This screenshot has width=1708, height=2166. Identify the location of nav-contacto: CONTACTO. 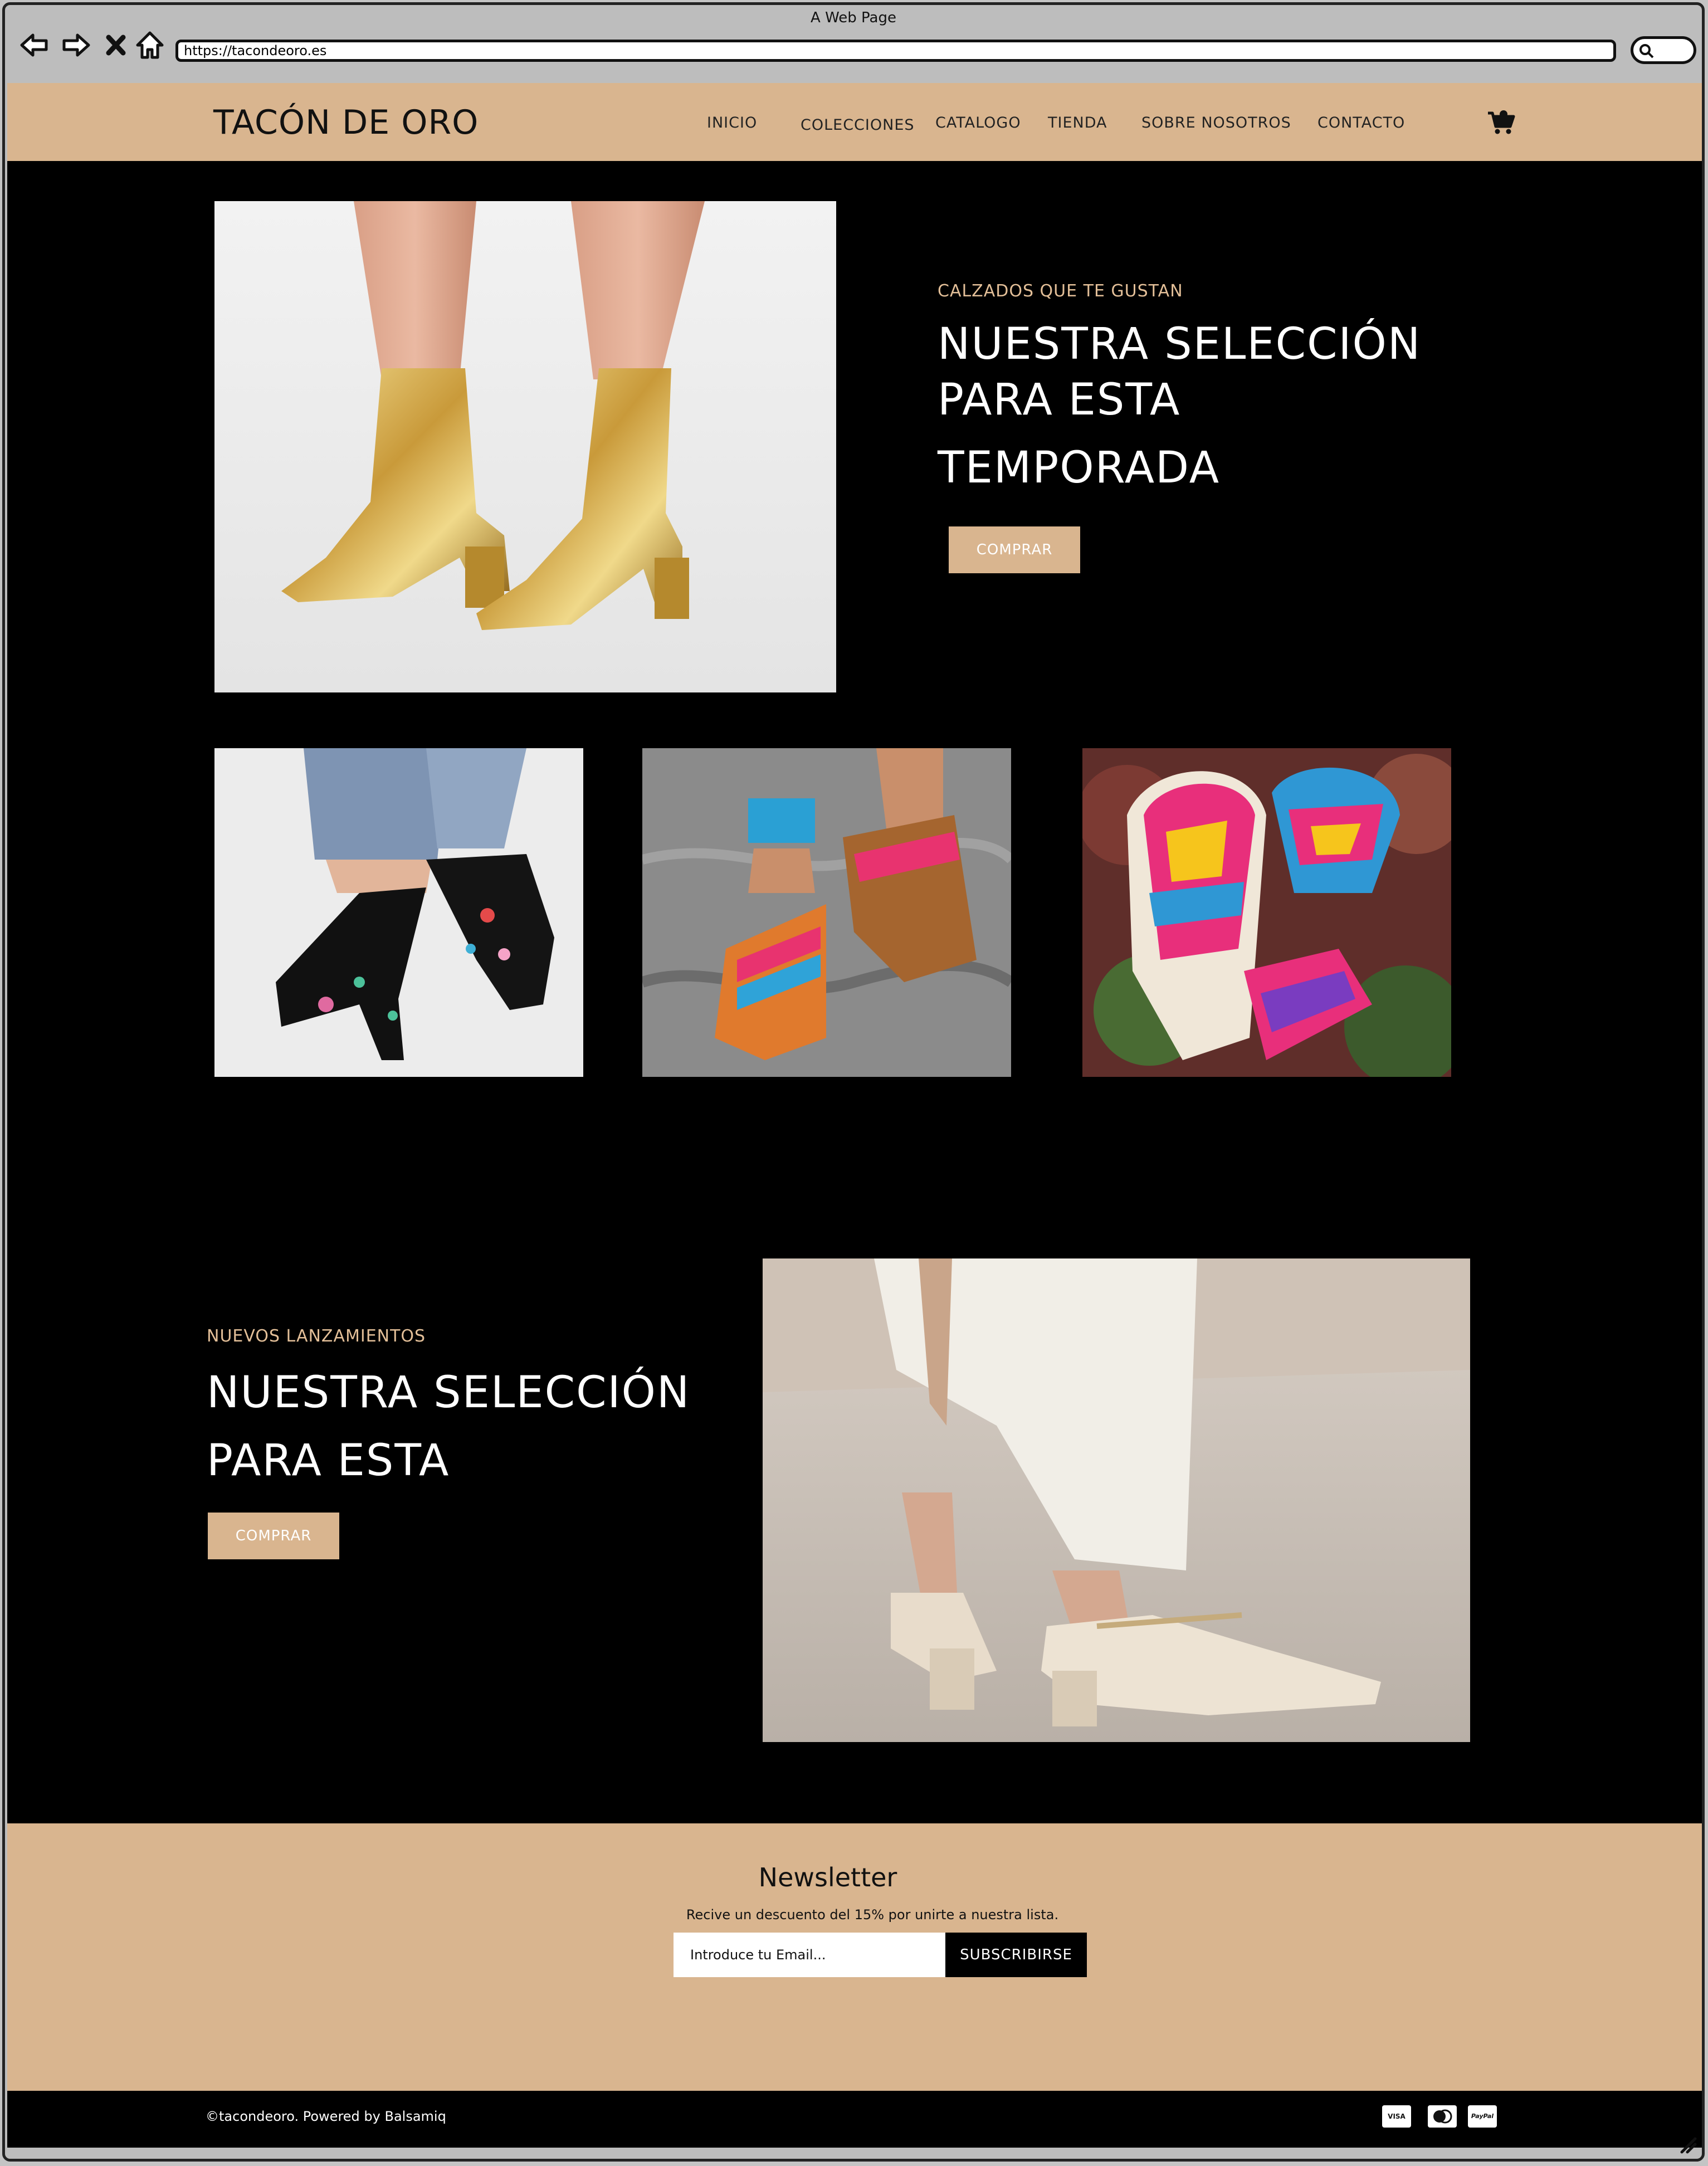
(1361, 123).